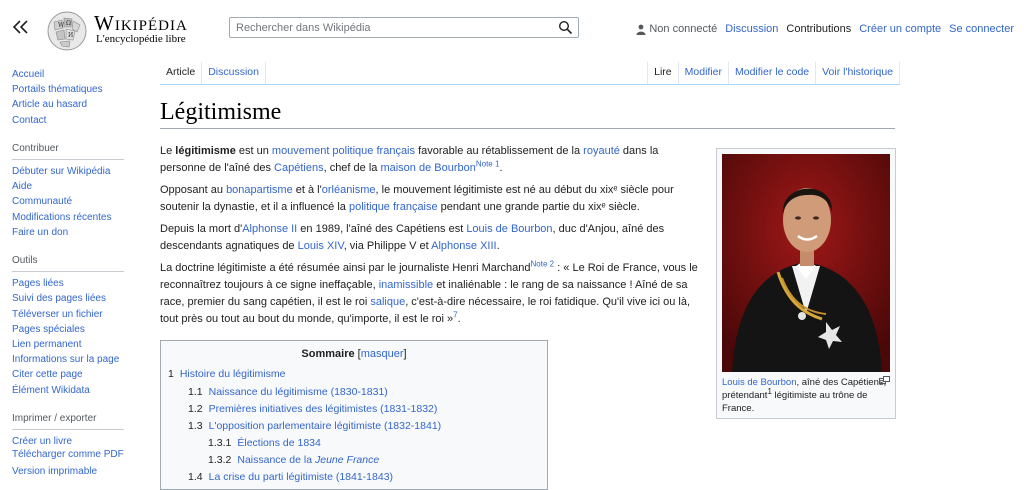 The image size is (1024, 490). I want to click on sidebar-item-livre: Créer un livre, so click(68, 441).